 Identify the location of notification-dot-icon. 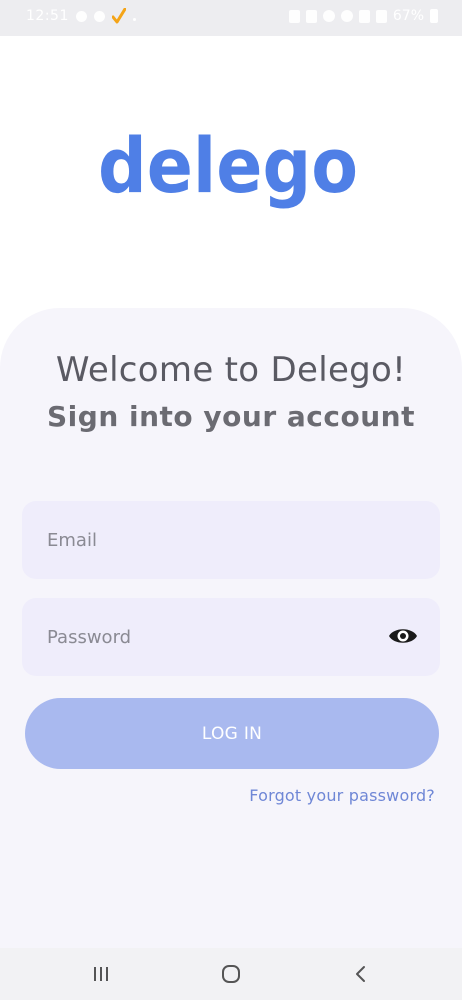
(134, 19).